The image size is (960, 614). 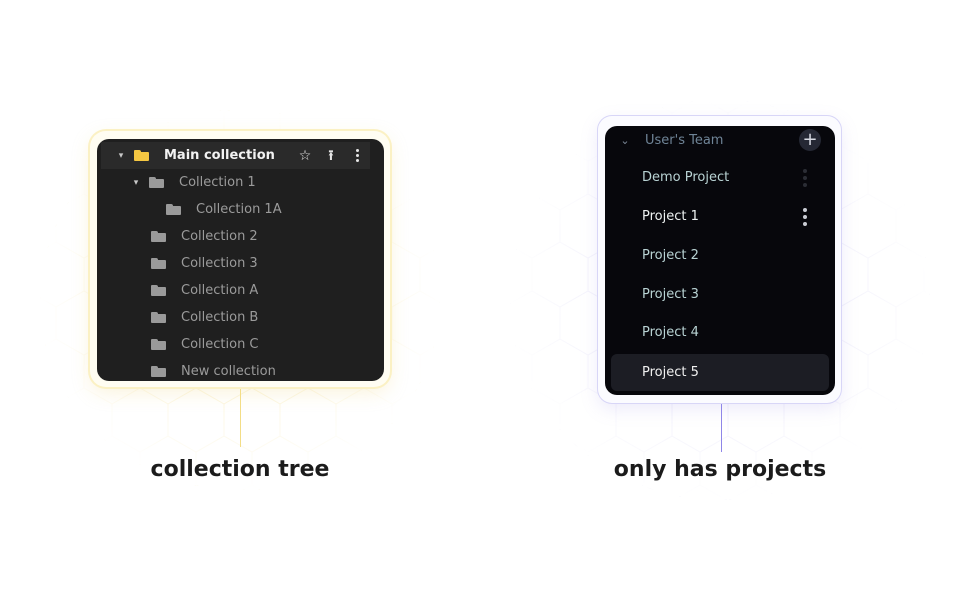 I want to click on tree-row-main-collection: ▾ Main collection ☆ ⭱, so click(x=235, y=155).